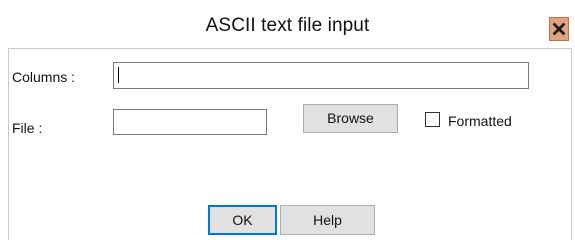 This screenshot has height=240, width=575. Describe the element at coordinates (287, 25) in the screenshot. I see `window-title: ASCII text file input` at that location.